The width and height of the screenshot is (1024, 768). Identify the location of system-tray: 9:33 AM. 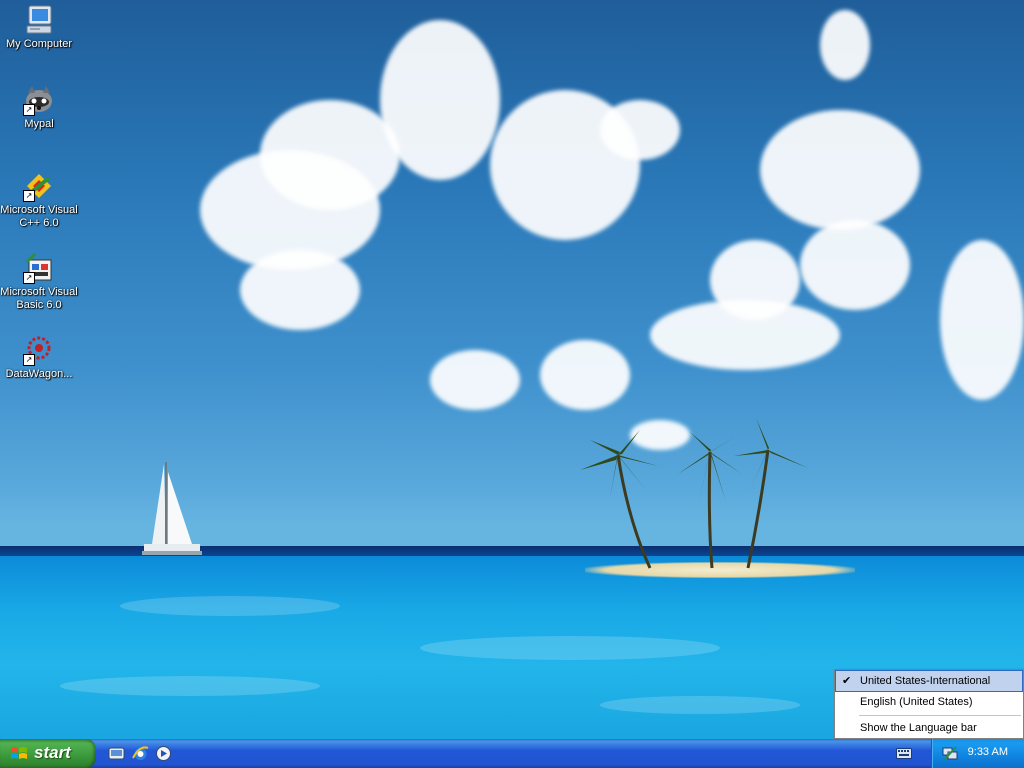
(977, 753).